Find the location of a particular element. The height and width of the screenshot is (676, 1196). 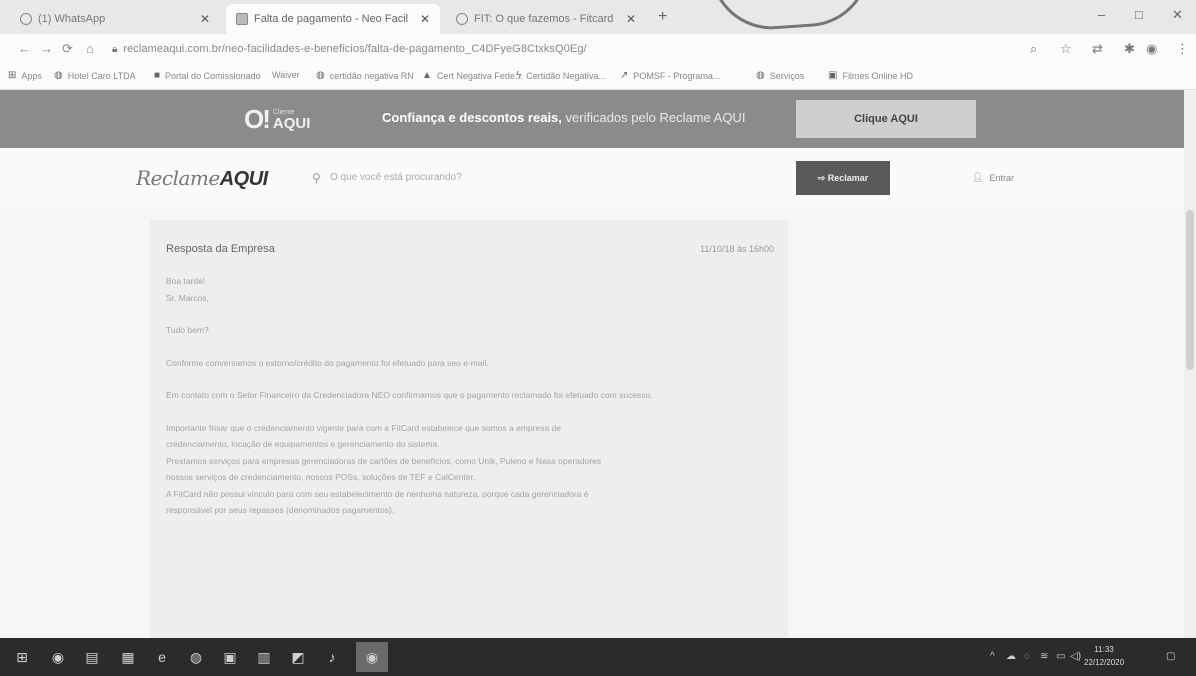

wifi-icon: ≋ is located at coordinates (1044, 656).